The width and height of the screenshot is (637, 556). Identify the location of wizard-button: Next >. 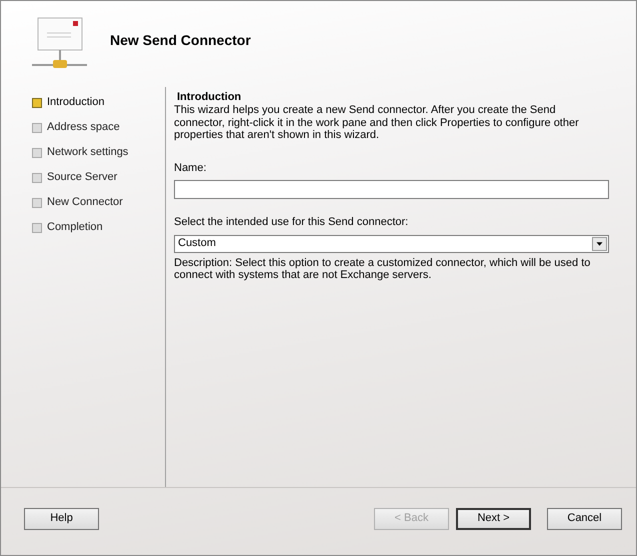
(493, 519).